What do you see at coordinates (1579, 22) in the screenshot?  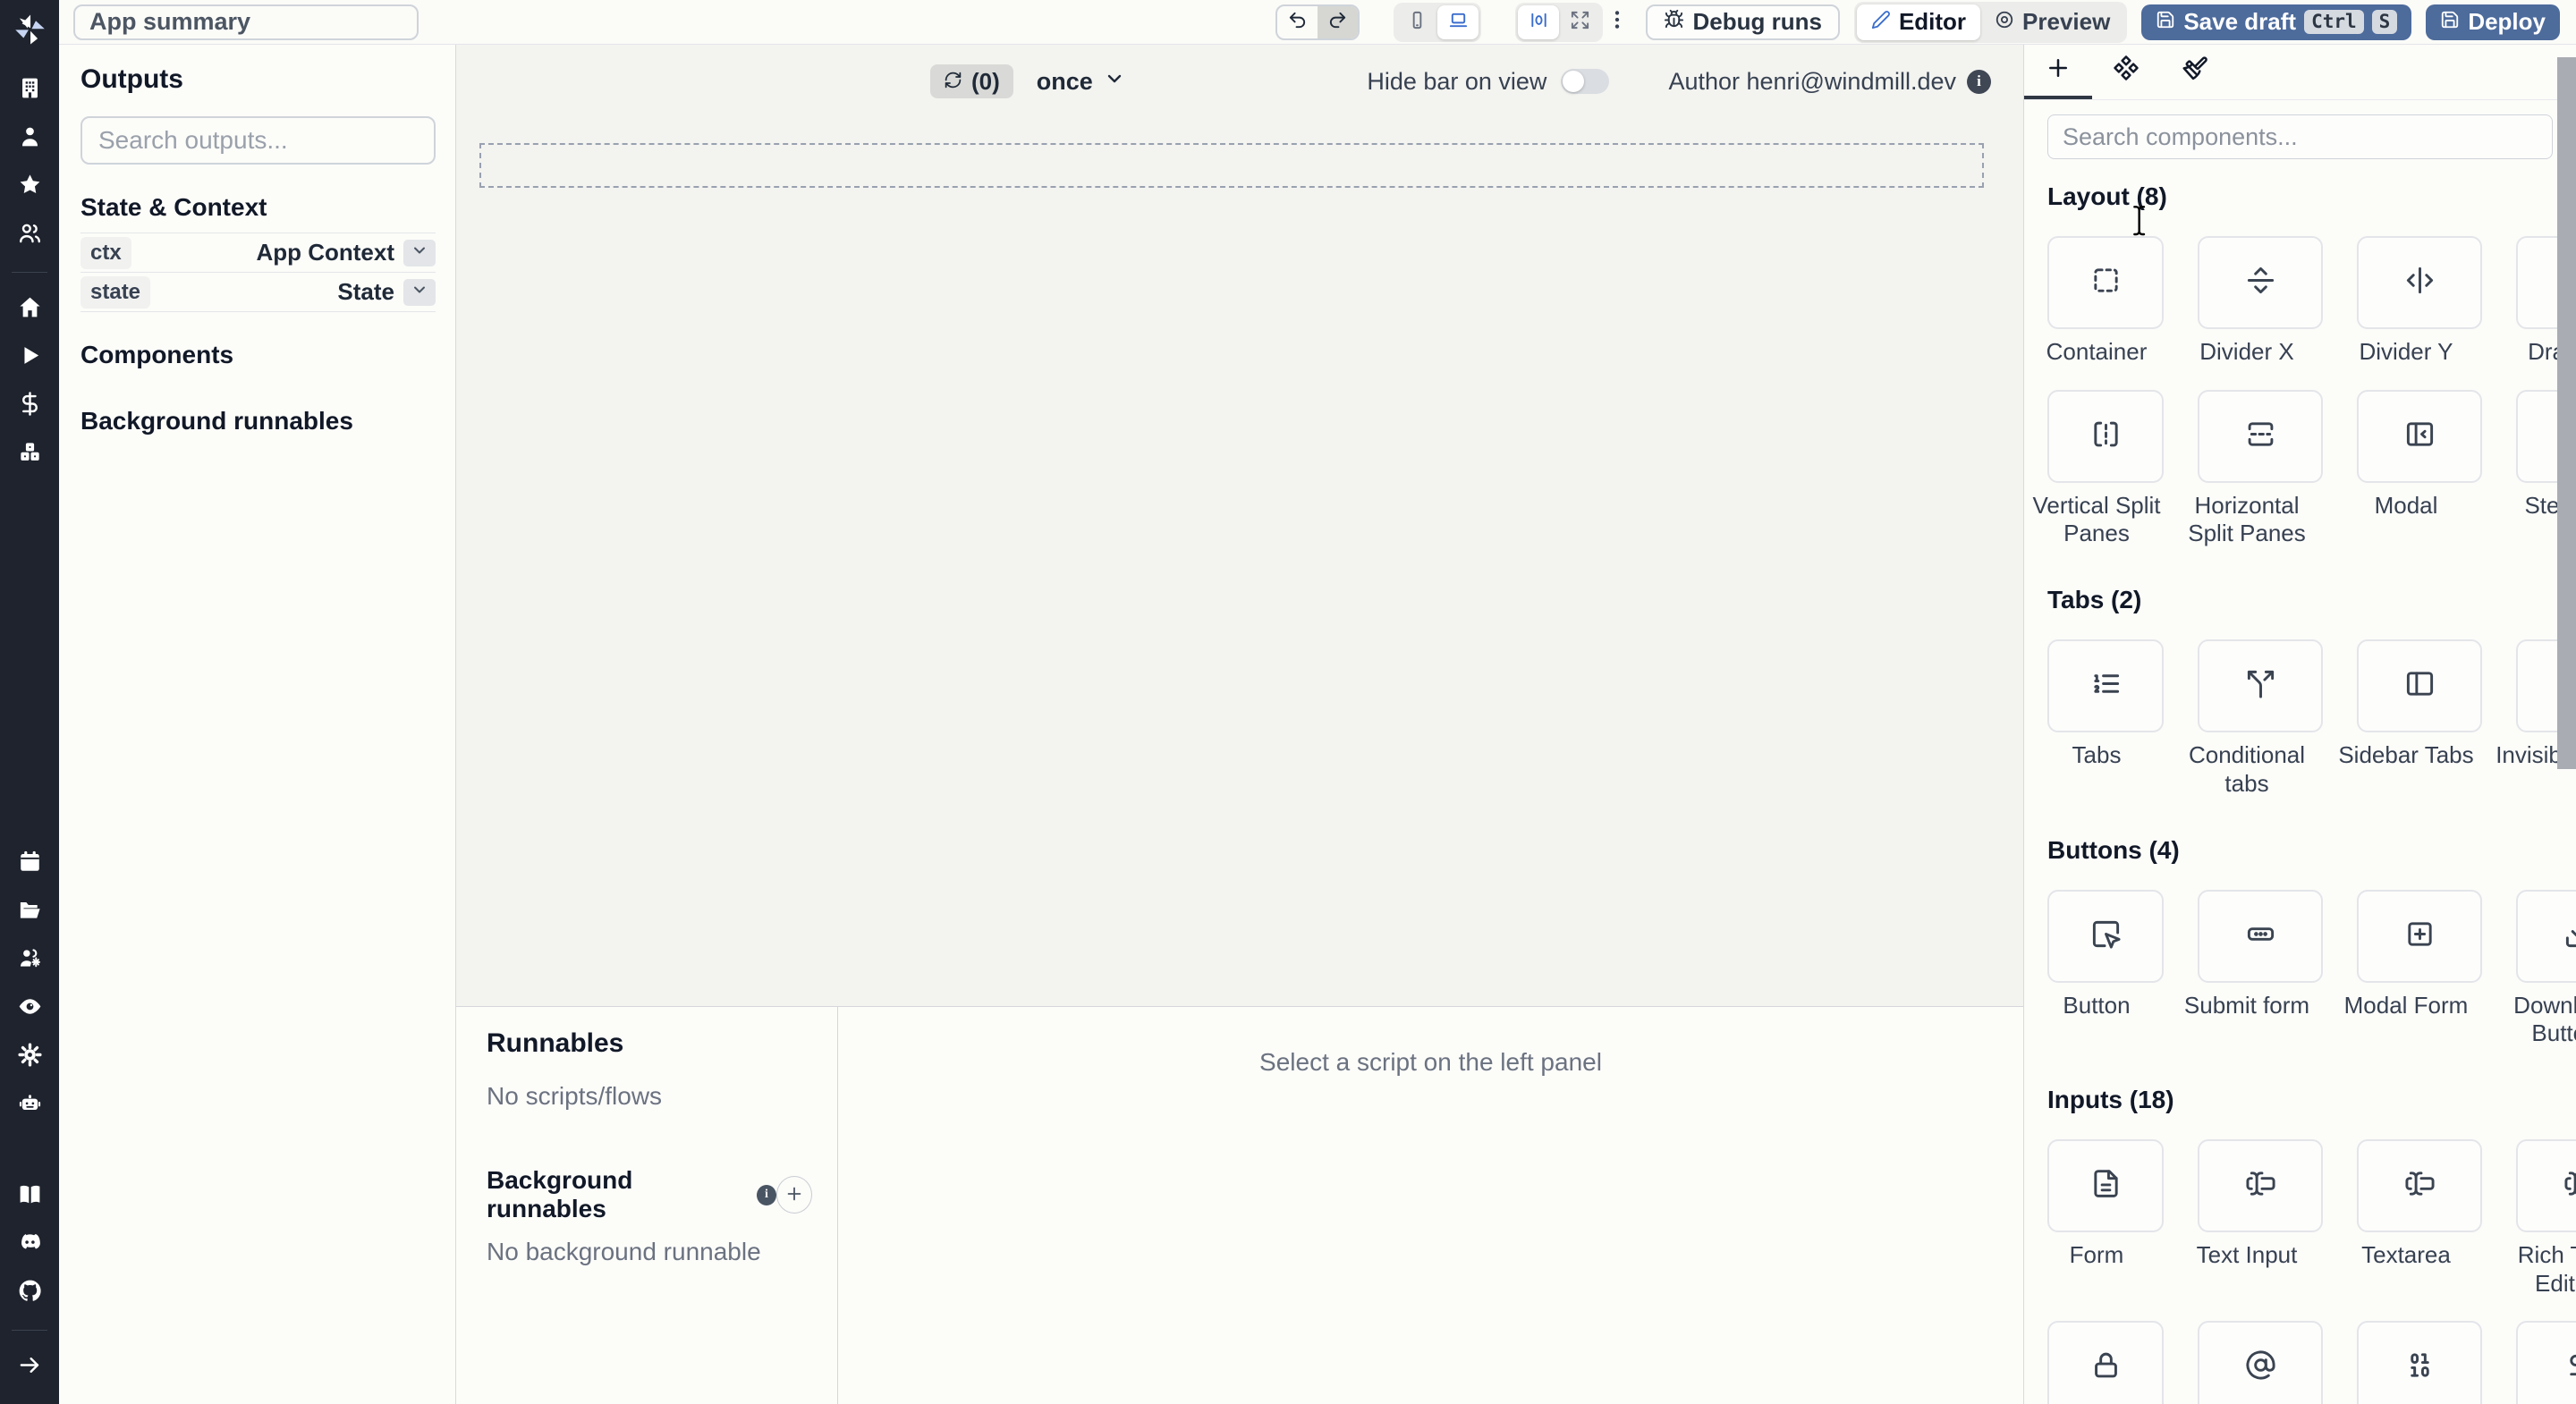 I see `fullscreen-button` at bounding box center [1579, 22].